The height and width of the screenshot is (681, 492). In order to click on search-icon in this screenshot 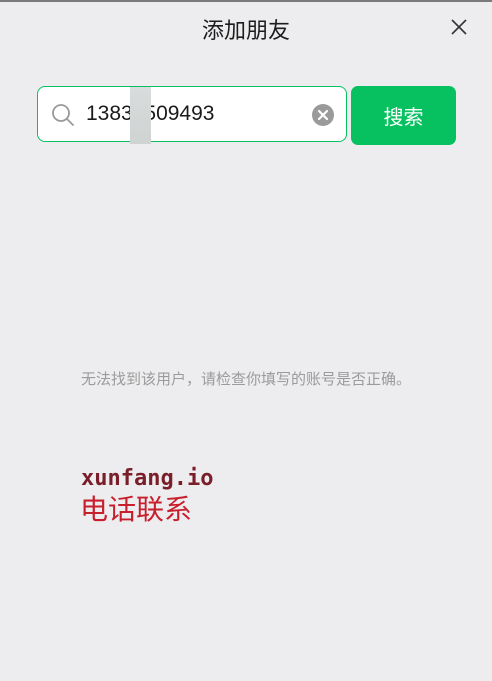, I will do `click(63, 115)`.